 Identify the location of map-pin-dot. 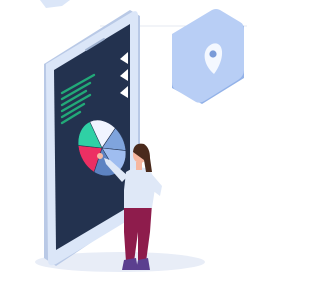
(213, 54).